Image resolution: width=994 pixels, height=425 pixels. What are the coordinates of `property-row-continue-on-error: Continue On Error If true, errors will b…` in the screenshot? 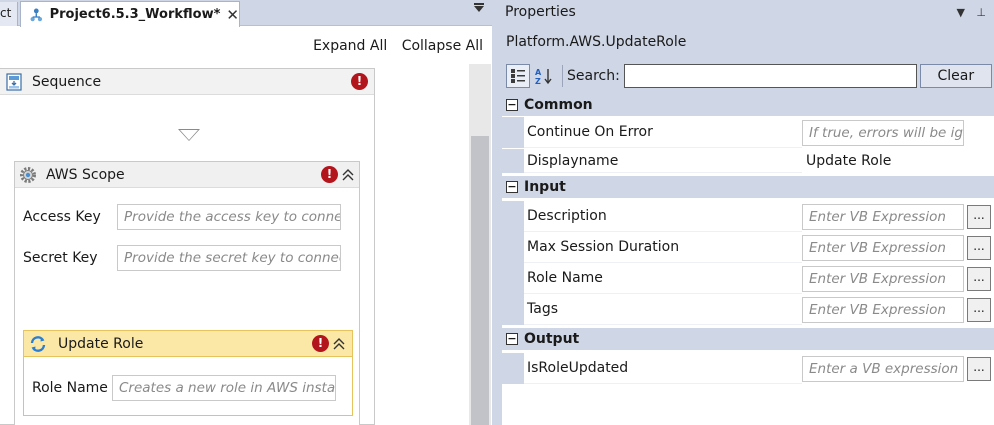 It's located at (748, 132).